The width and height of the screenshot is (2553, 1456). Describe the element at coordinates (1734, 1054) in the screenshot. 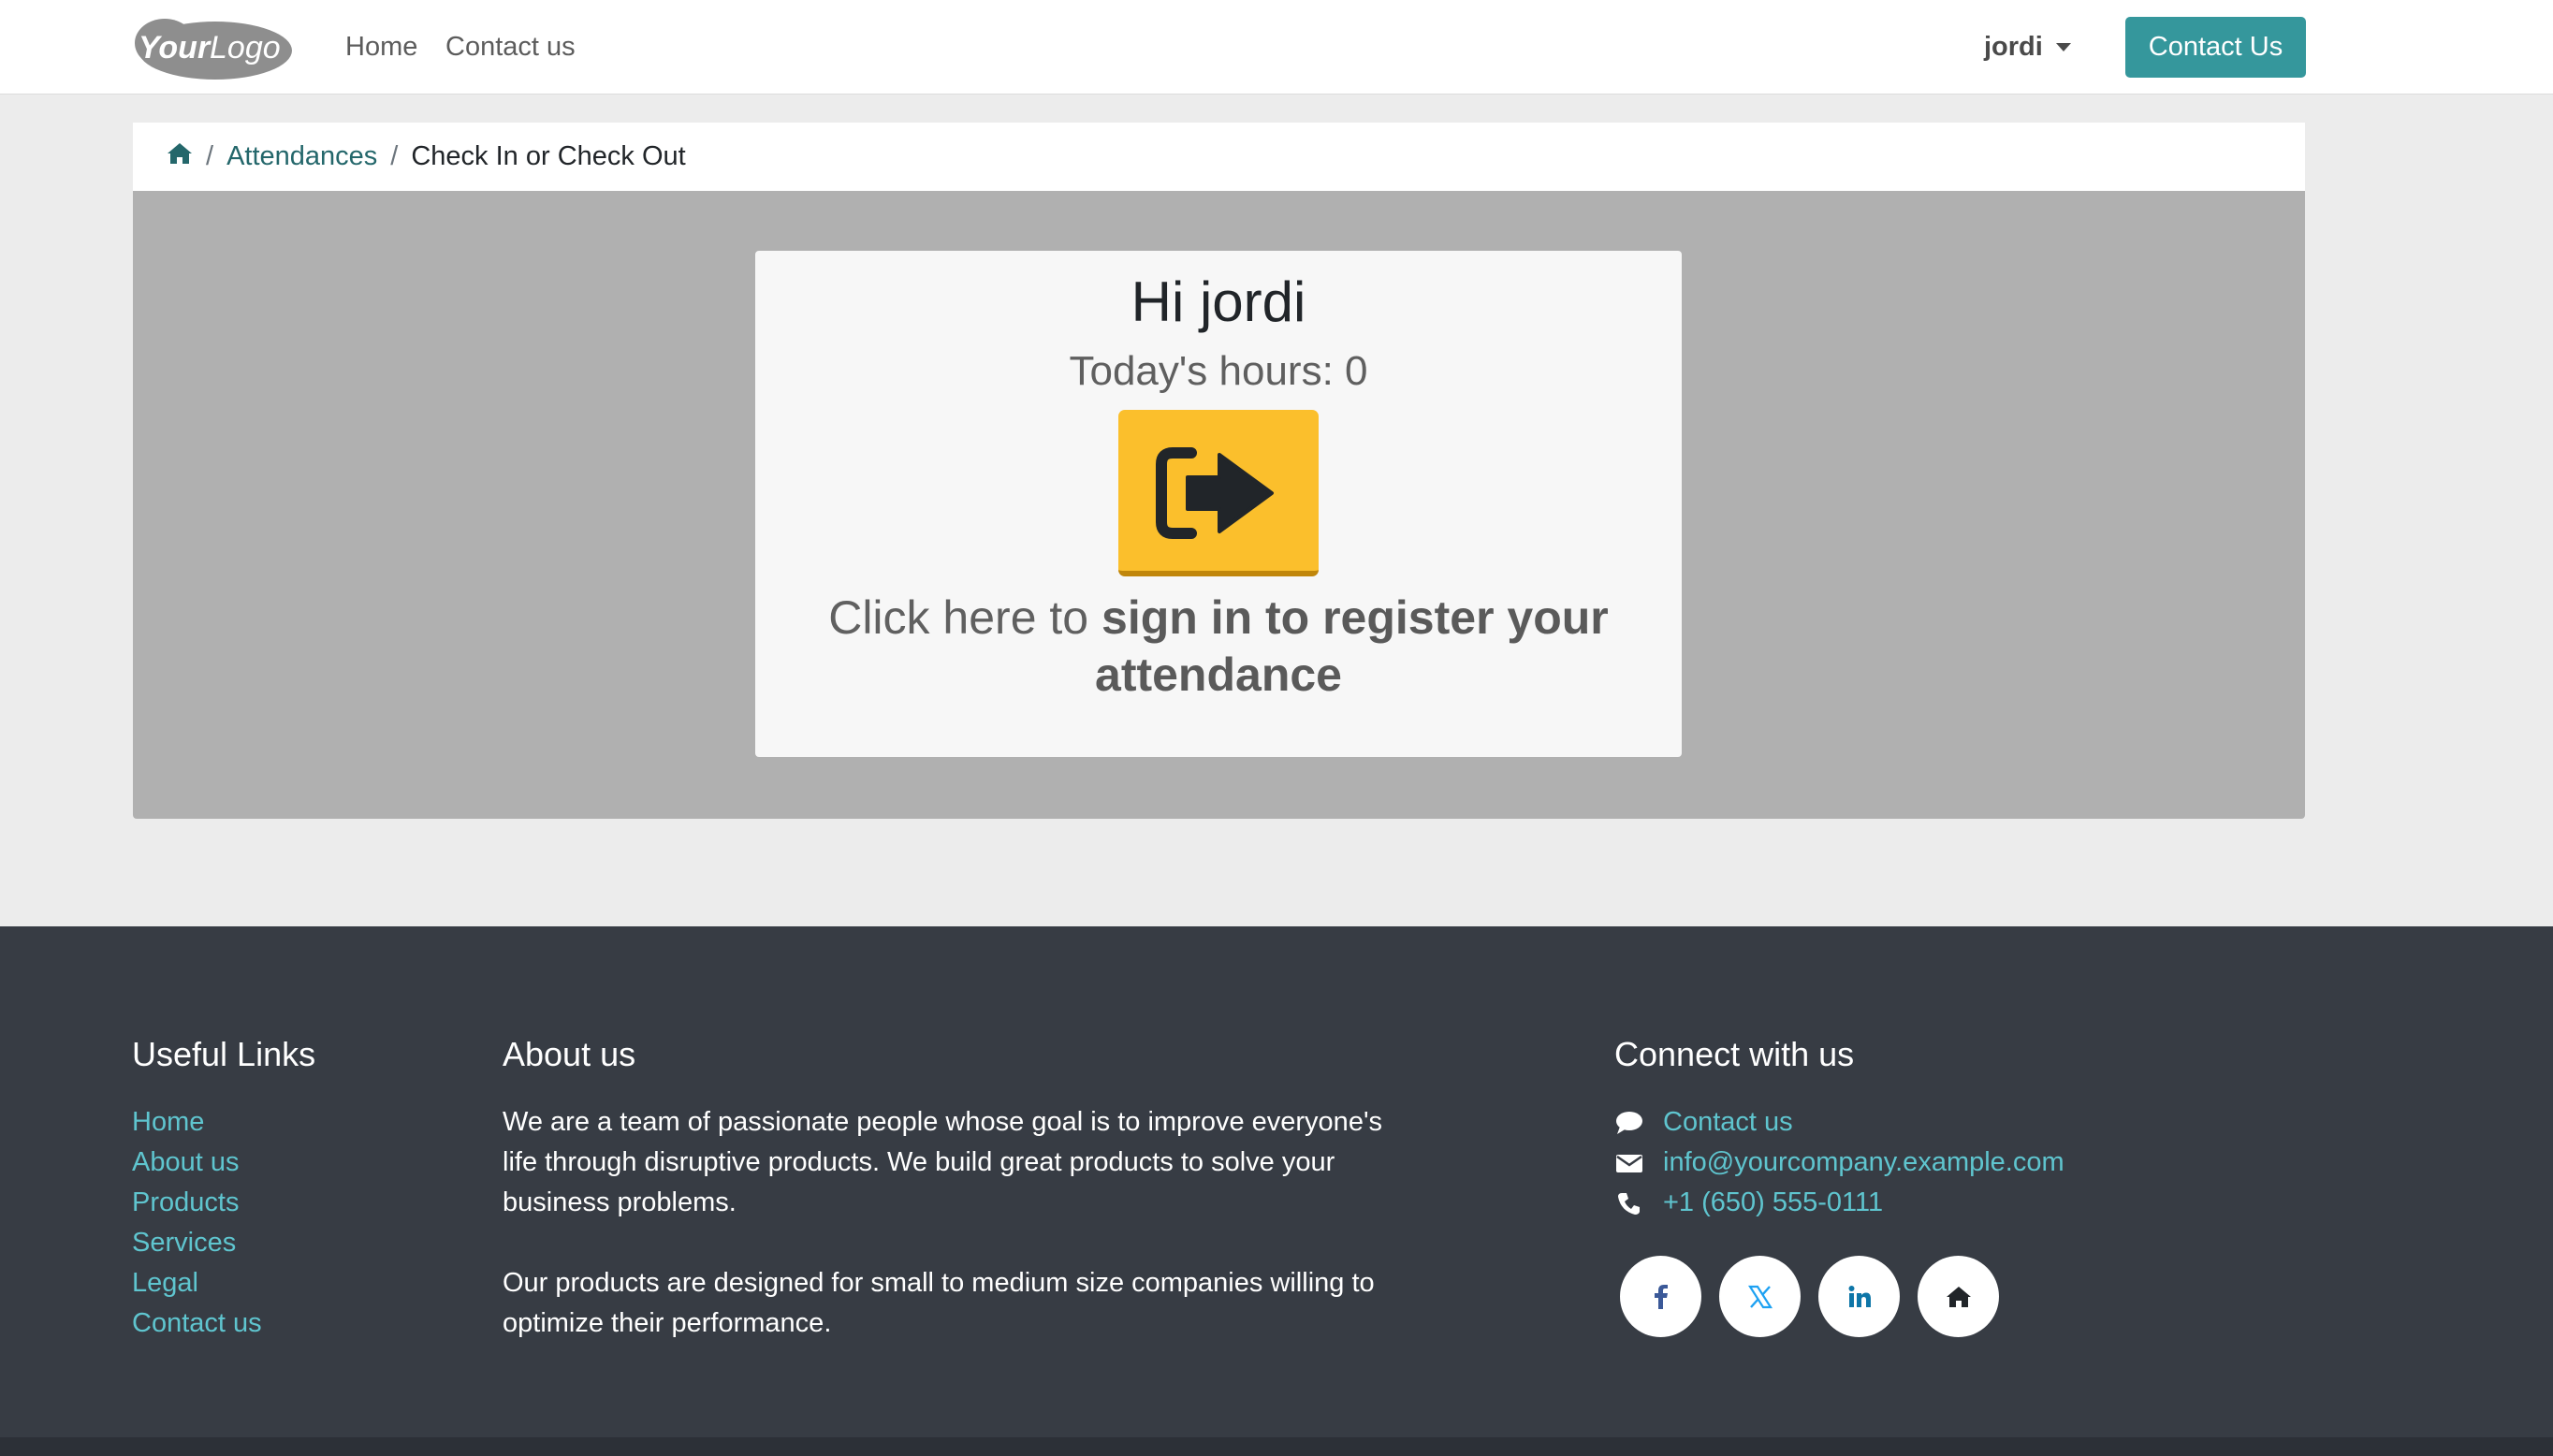

I see `connect-heading: Connect with us` at that location.